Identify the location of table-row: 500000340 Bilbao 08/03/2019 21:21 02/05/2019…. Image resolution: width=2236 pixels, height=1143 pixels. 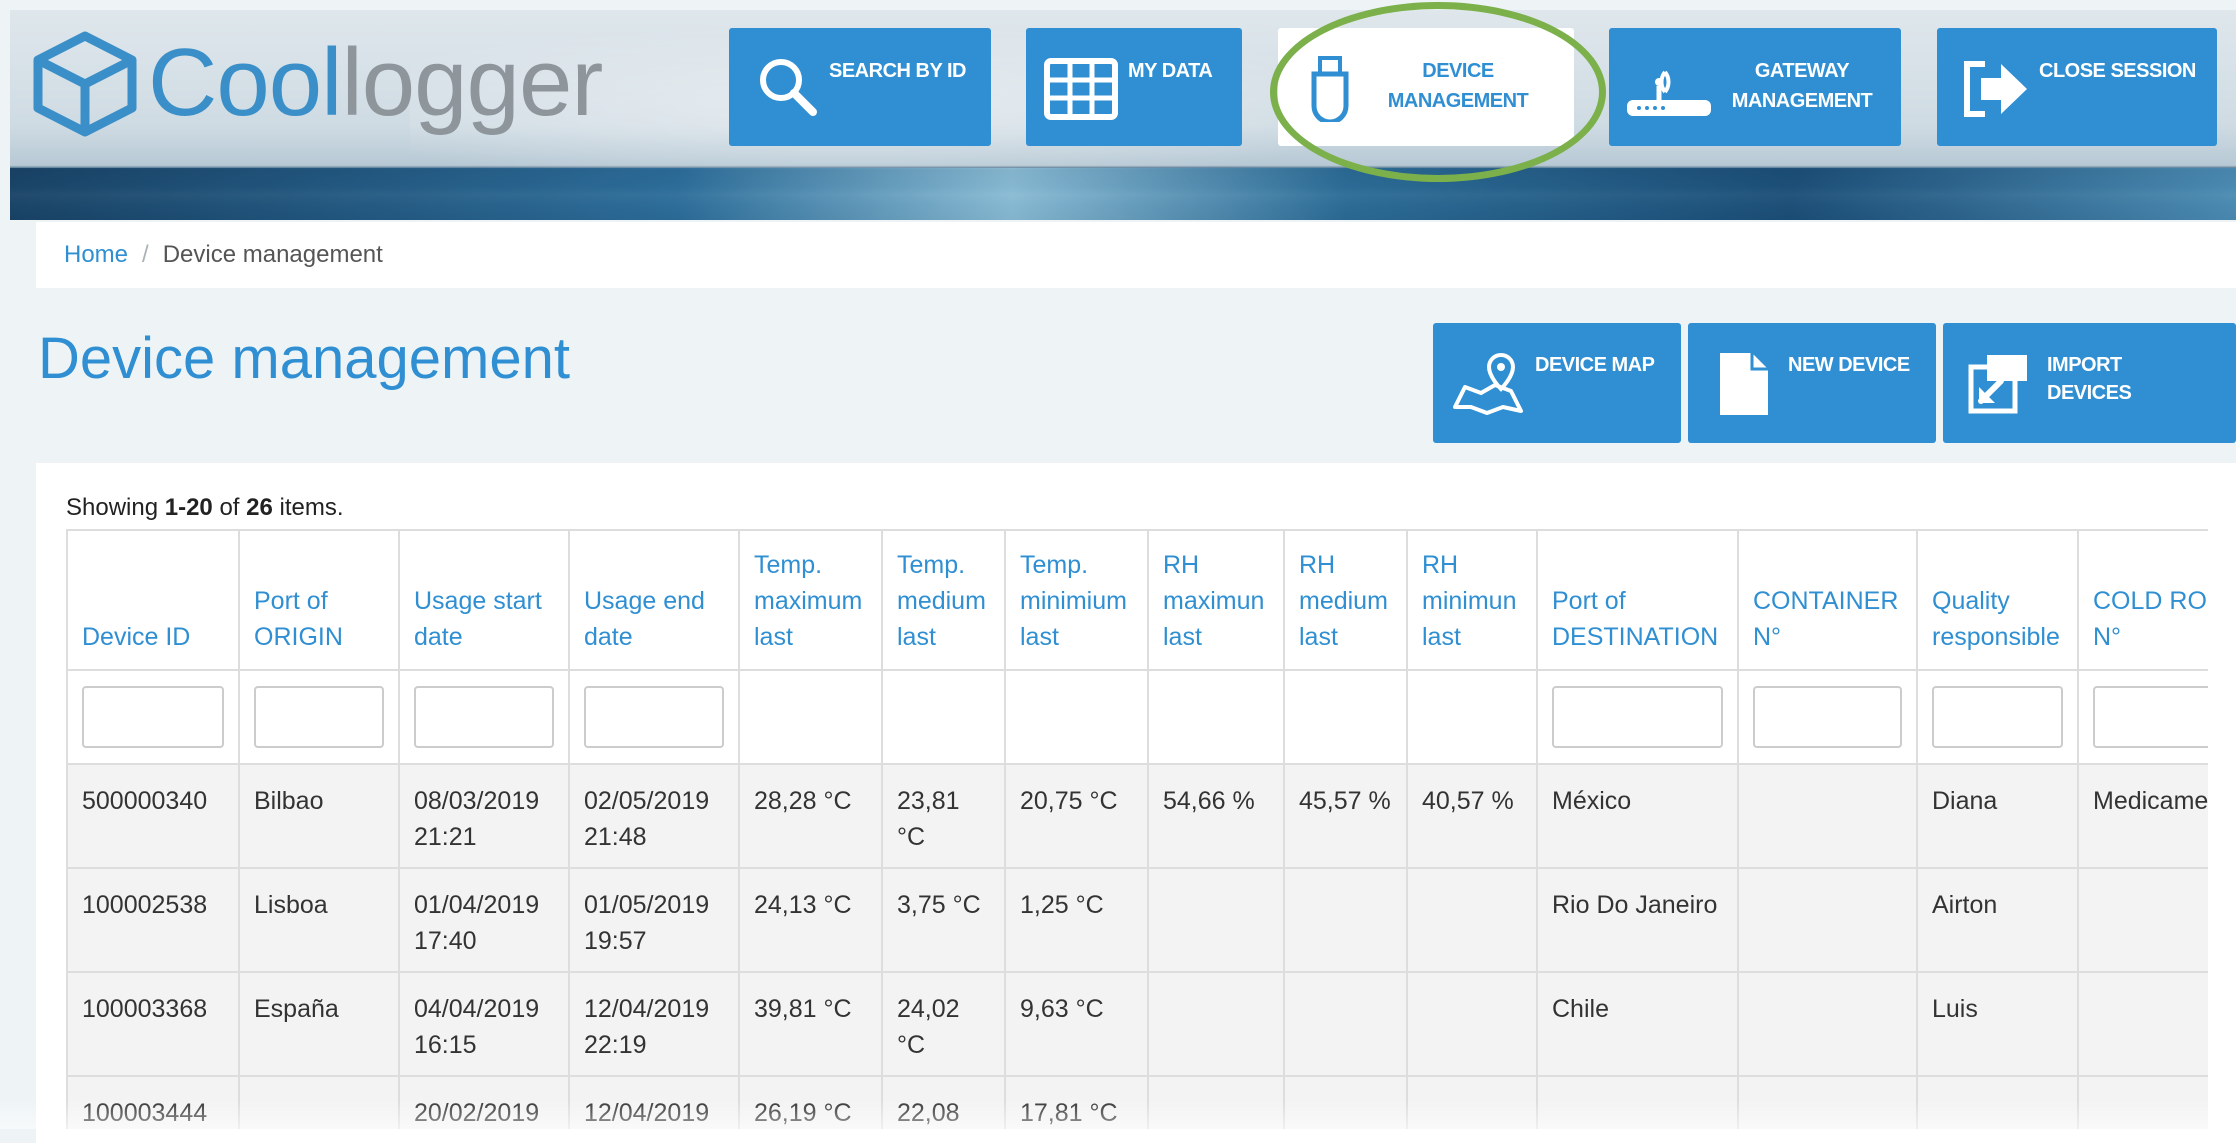
(1137, 816).